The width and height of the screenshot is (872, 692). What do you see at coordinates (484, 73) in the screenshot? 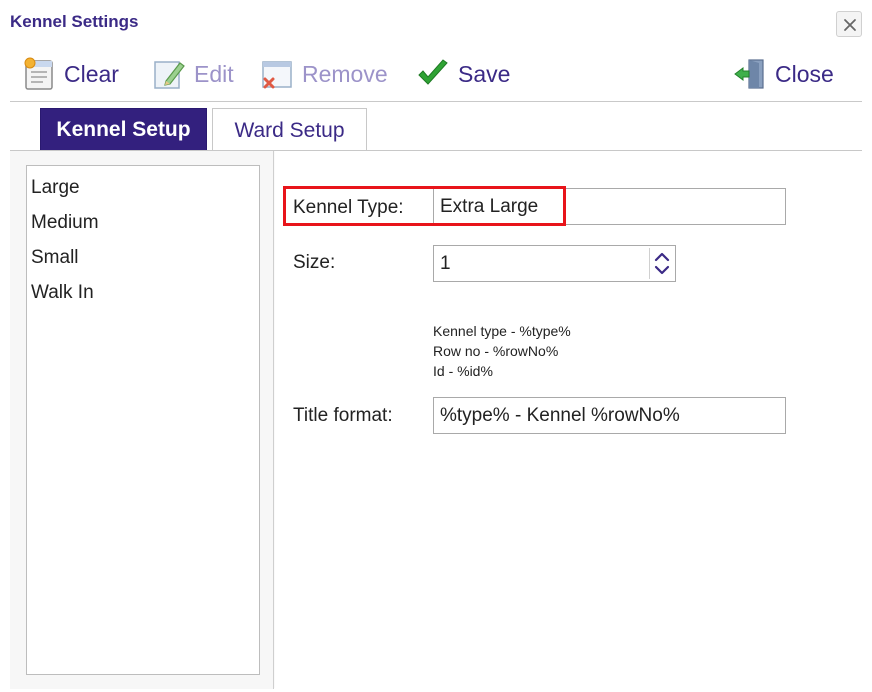
I see `save-button-label: Save` at bounding box center [484, 73].